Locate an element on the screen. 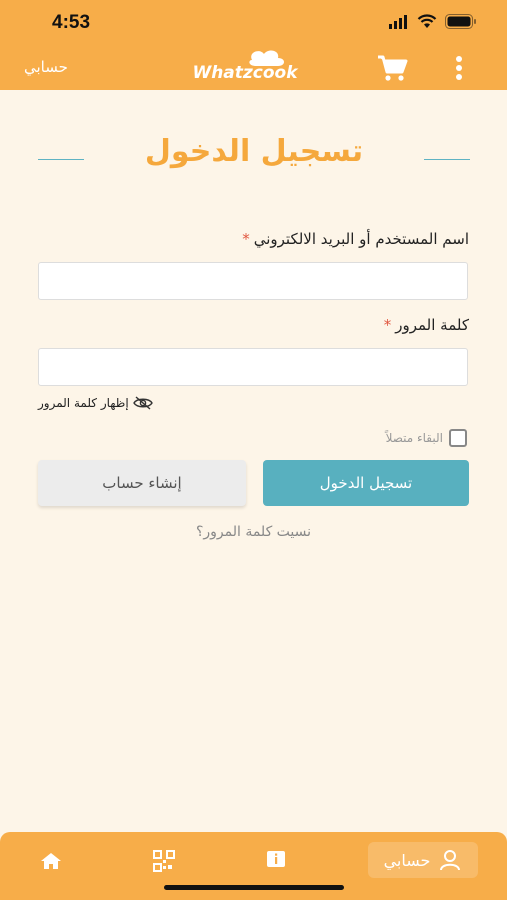  account-link: حسابي is located at coordinates (46, 67).